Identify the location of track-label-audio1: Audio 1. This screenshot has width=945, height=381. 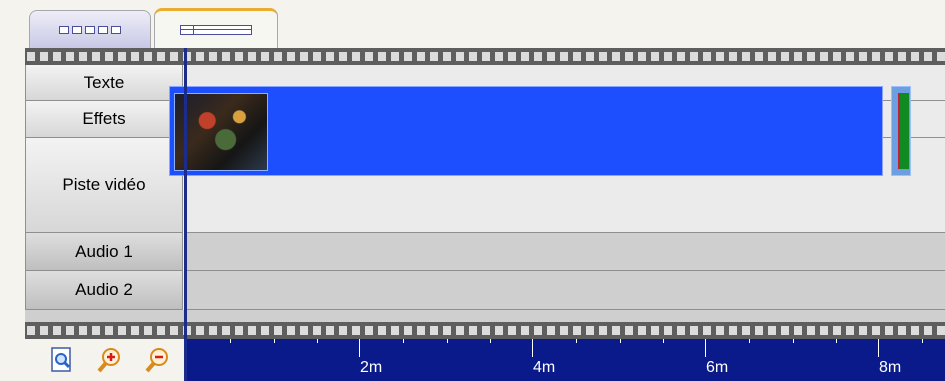
(104, 252).